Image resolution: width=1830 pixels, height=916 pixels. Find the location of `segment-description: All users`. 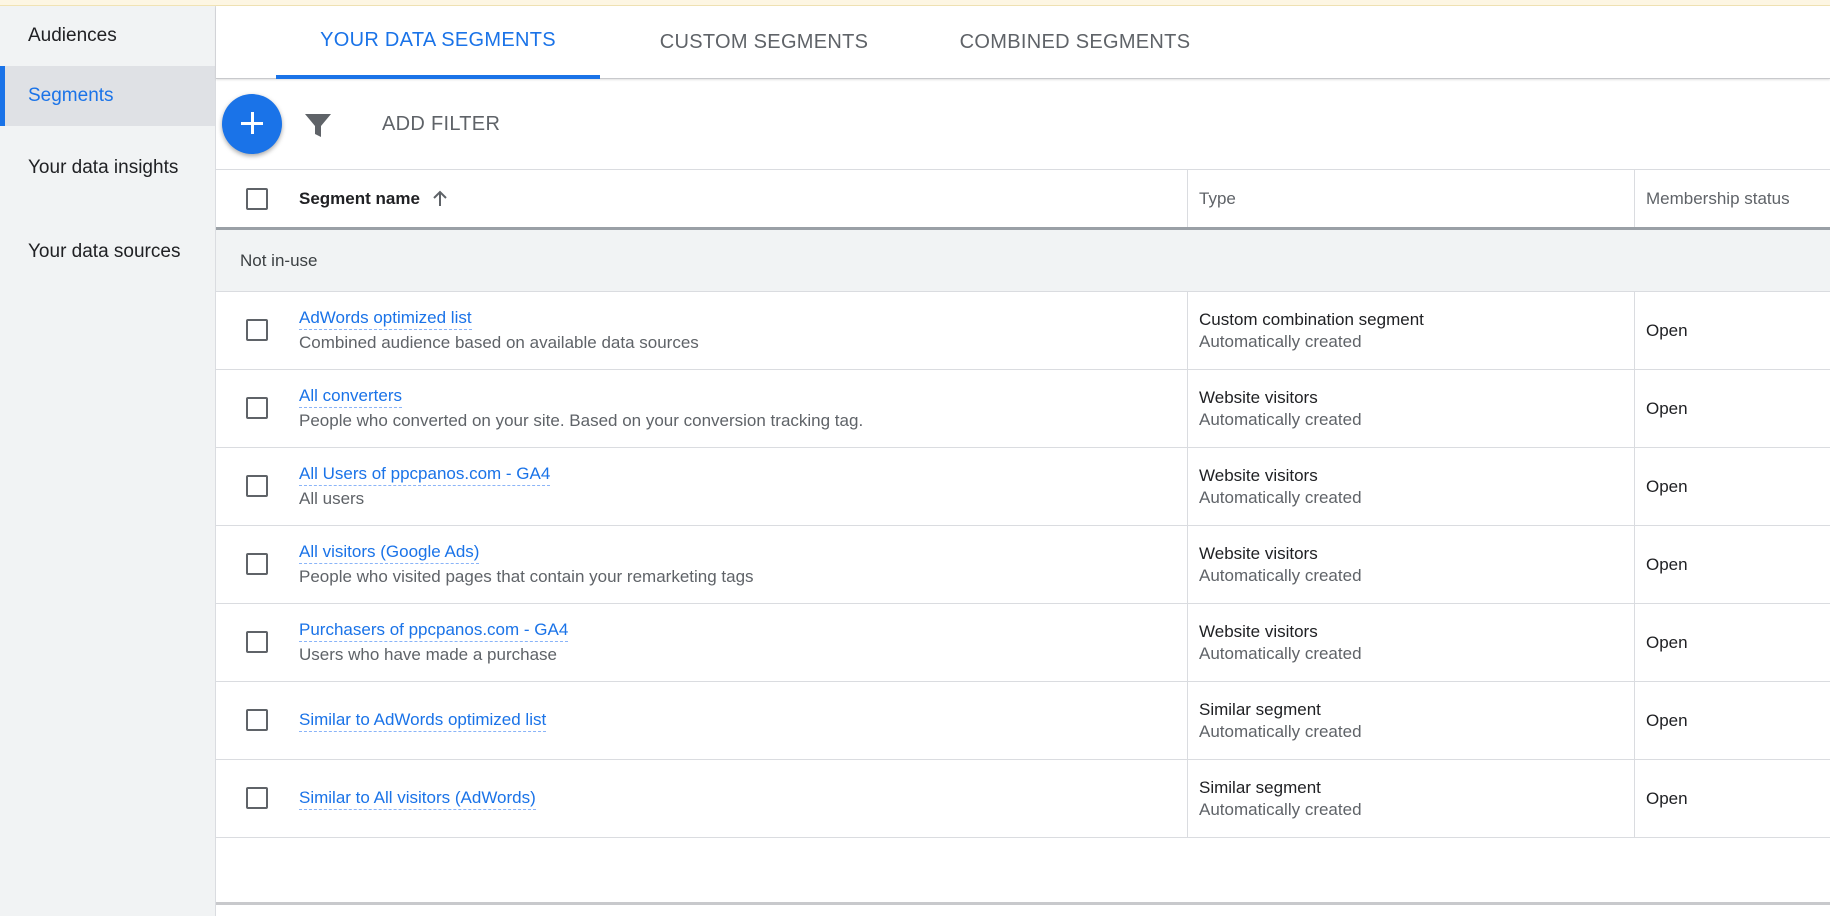

segment-description: All users is located at coordinates (332, 498).